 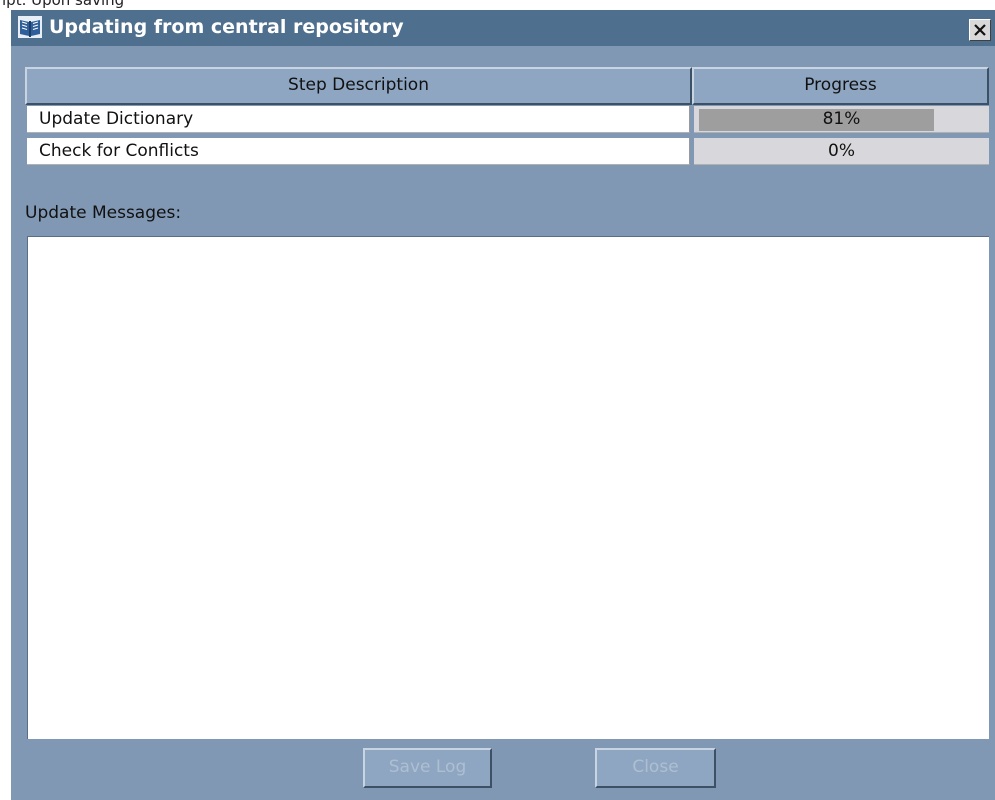 What do you see at coordinates (358, 86) in the screenshot?
I see `column-header-step-description: Step Description` at bounding box center [358, 86].